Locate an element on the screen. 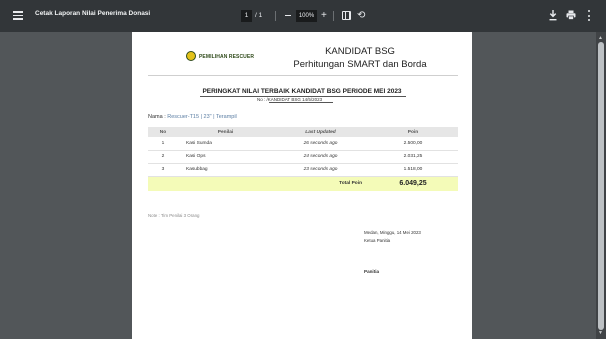  column-header-last-updated: Last Updated is located at coordinates (320, 132).